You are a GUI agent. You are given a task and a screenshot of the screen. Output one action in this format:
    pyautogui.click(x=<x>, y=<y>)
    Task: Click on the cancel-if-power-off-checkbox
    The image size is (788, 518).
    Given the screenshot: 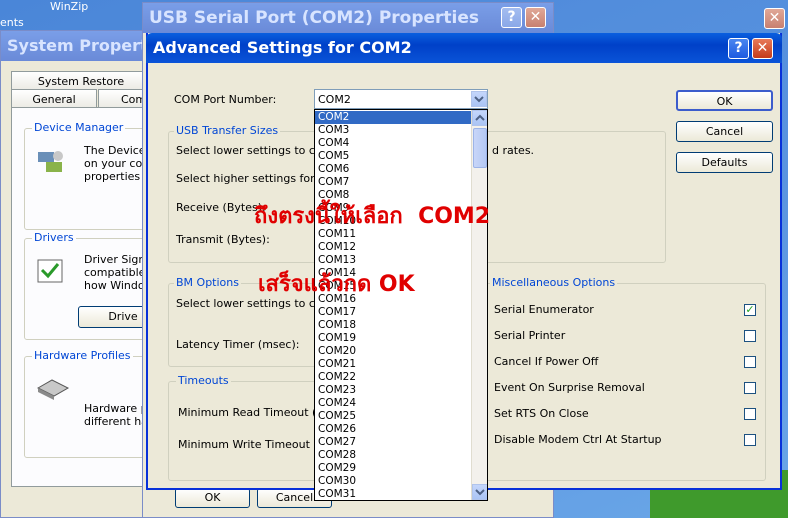 What is the action you would take?
    pyautogui.click(x=750, y=362)
    